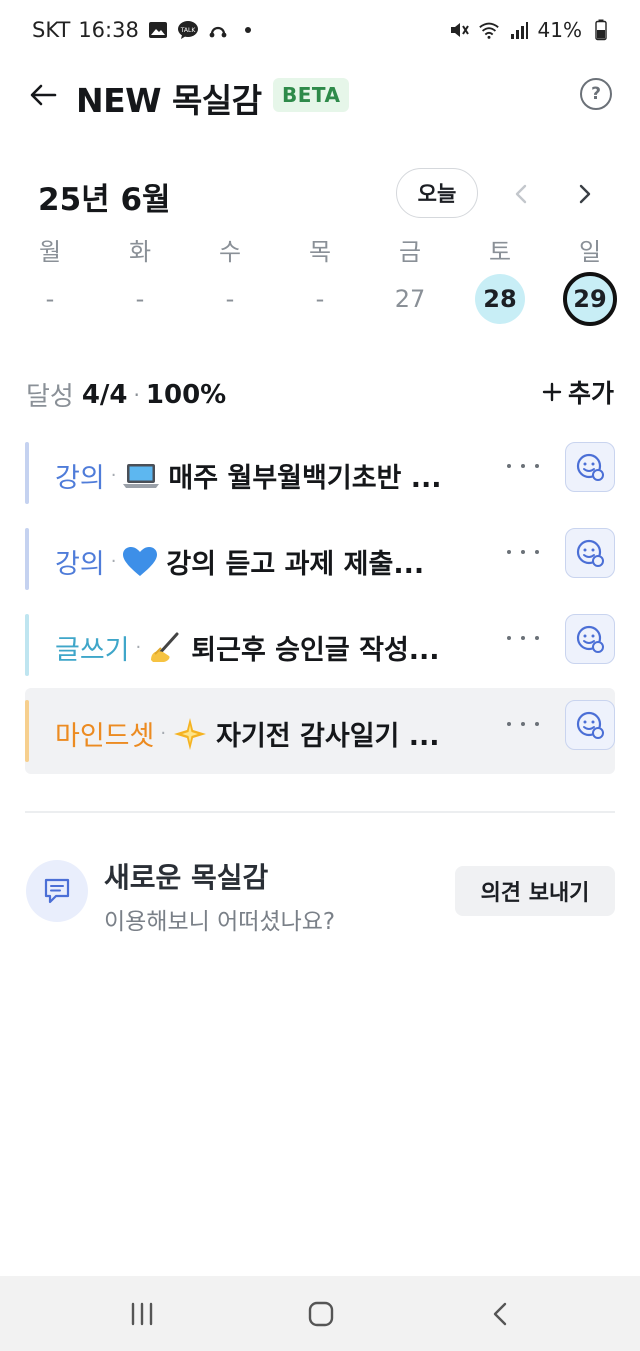 The image size is (640, 1351). Describe the element at coordinates (559, 30) in the screenshot. I see `battery-percent: 41%` at that location.